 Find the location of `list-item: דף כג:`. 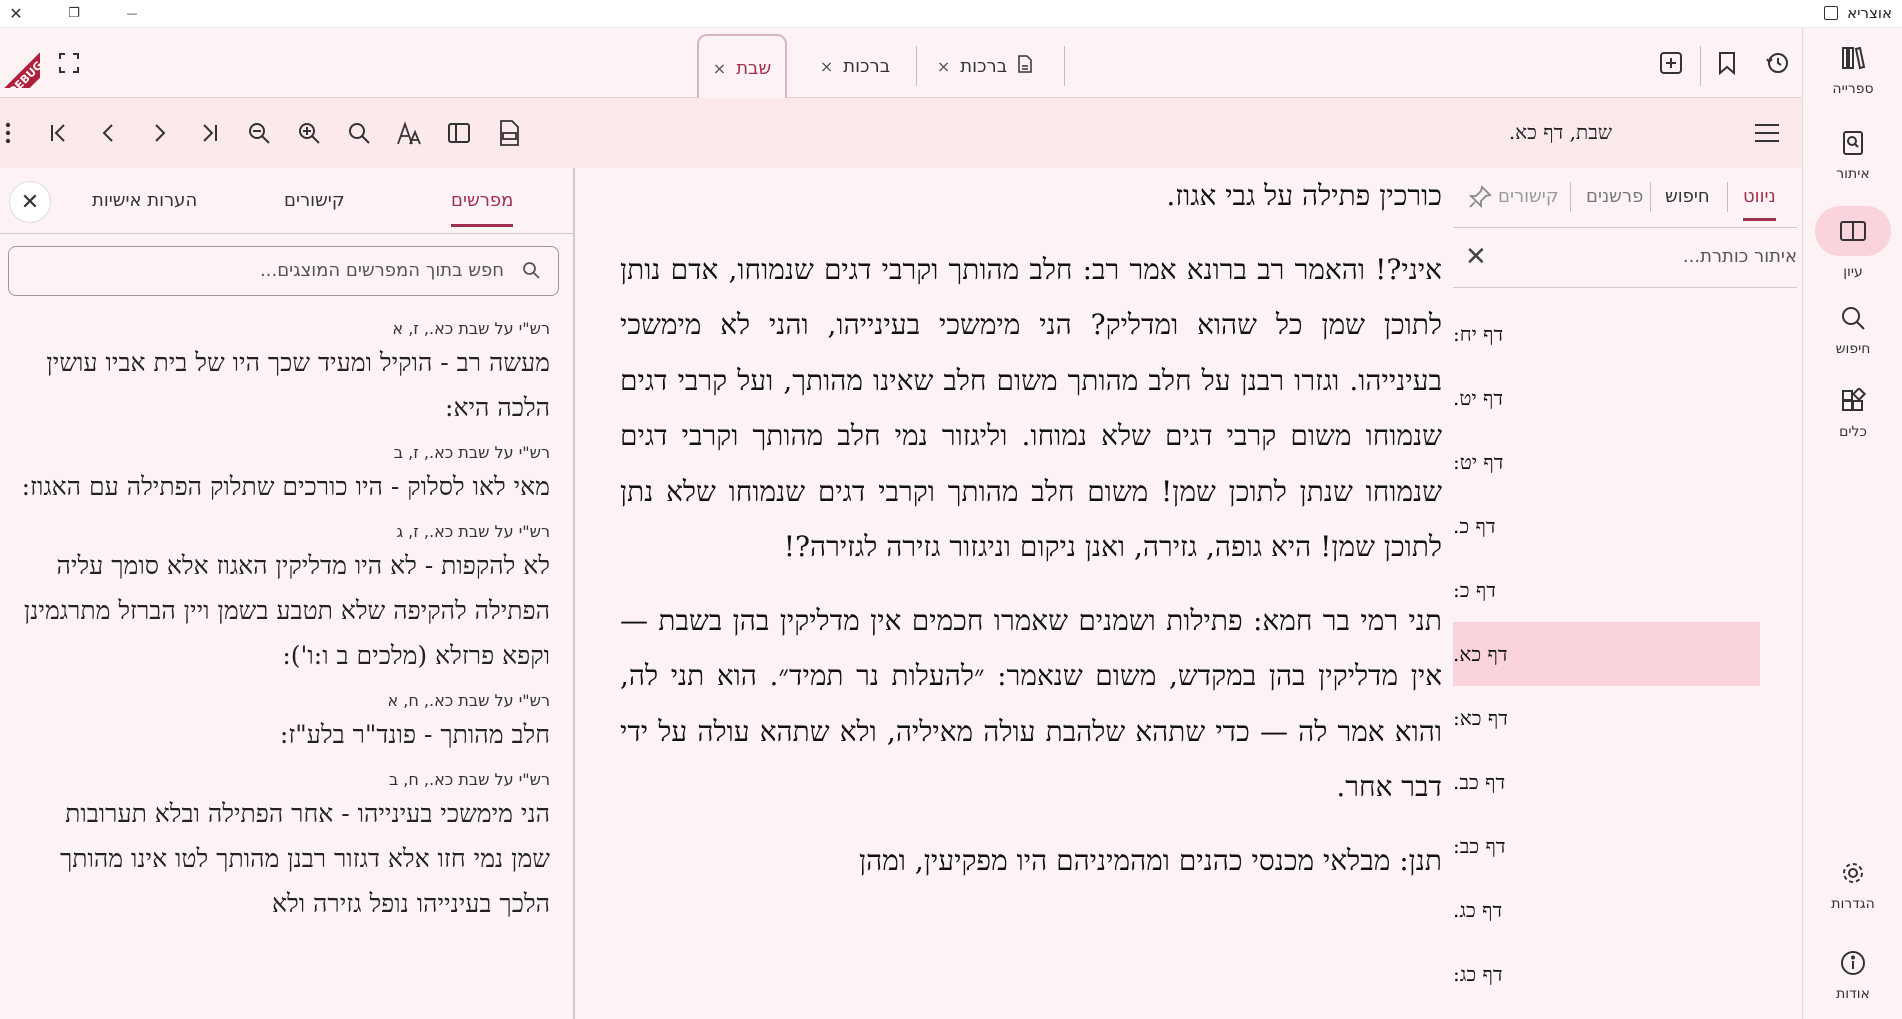

list-item: דף כג: is located at coordinates (1606, 974).